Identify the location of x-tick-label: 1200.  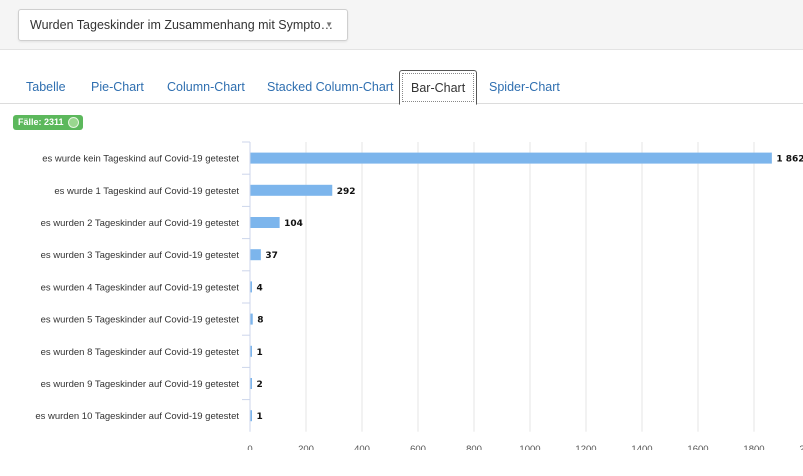
(585, 447).